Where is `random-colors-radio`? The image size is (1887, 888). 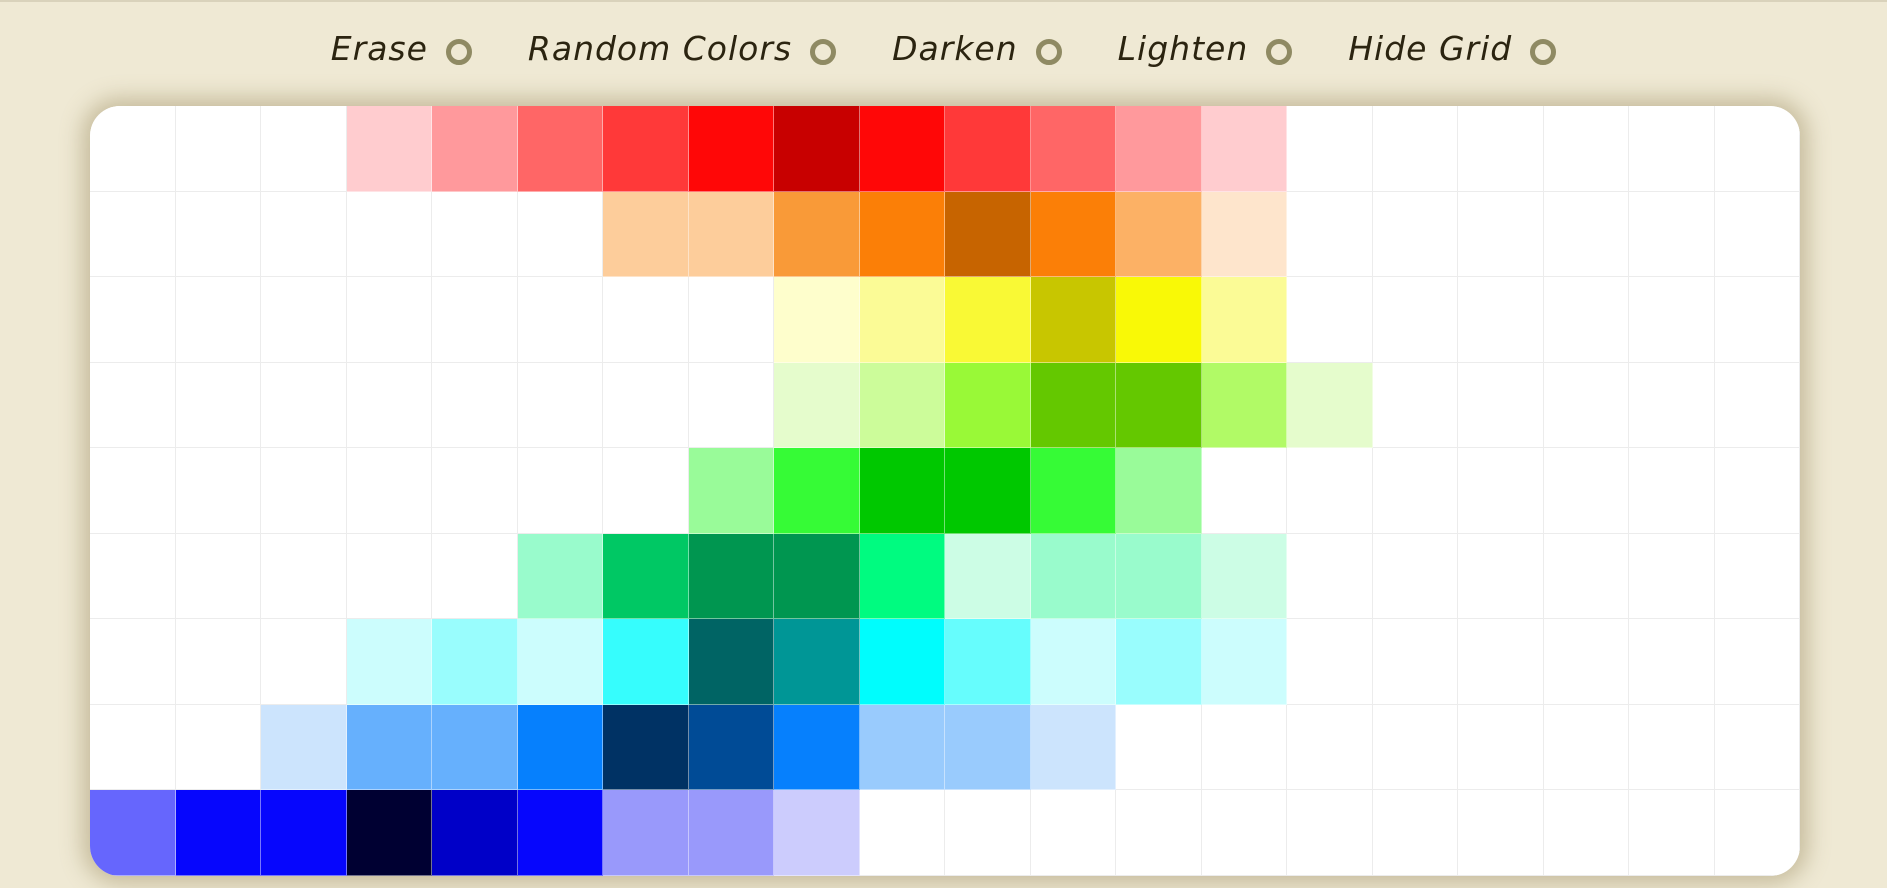 random-colors-radio is located at coordinates (823, 52).